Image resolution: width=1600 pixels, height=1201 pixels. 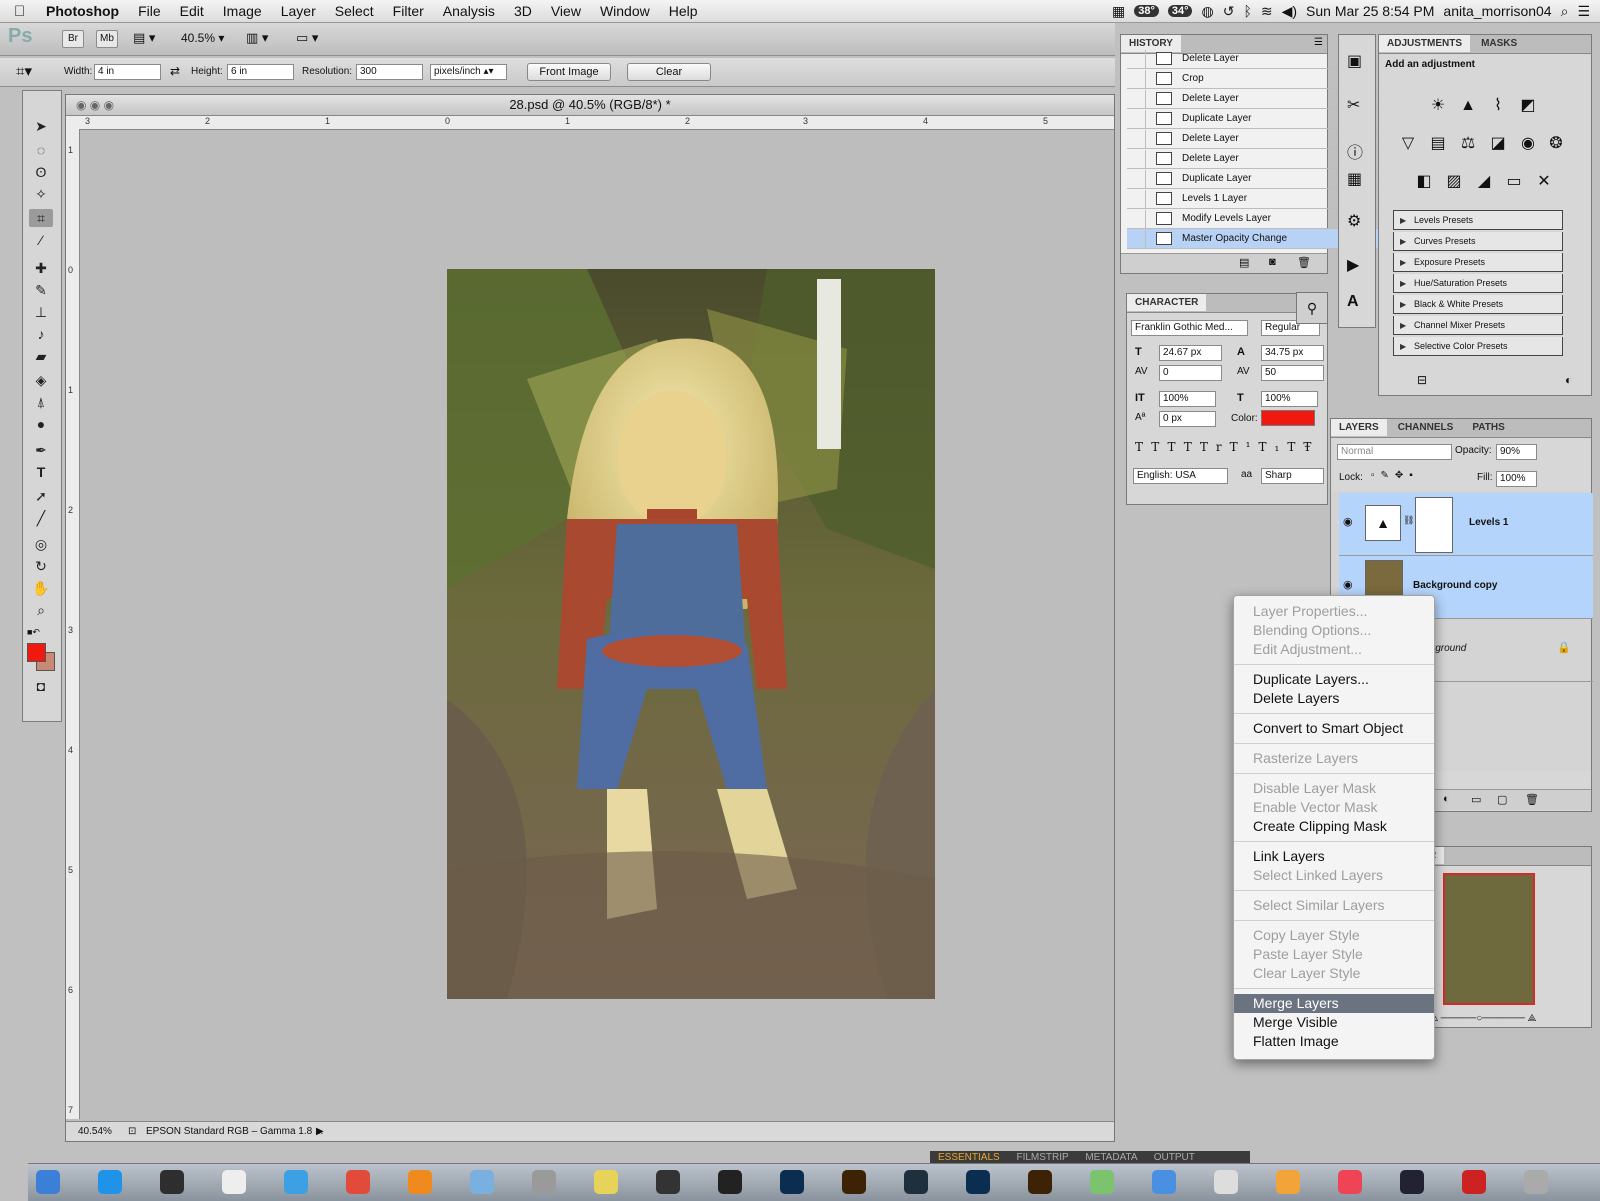 I want to click on exposure-icon: ◩, so click(x=1528, y=106).